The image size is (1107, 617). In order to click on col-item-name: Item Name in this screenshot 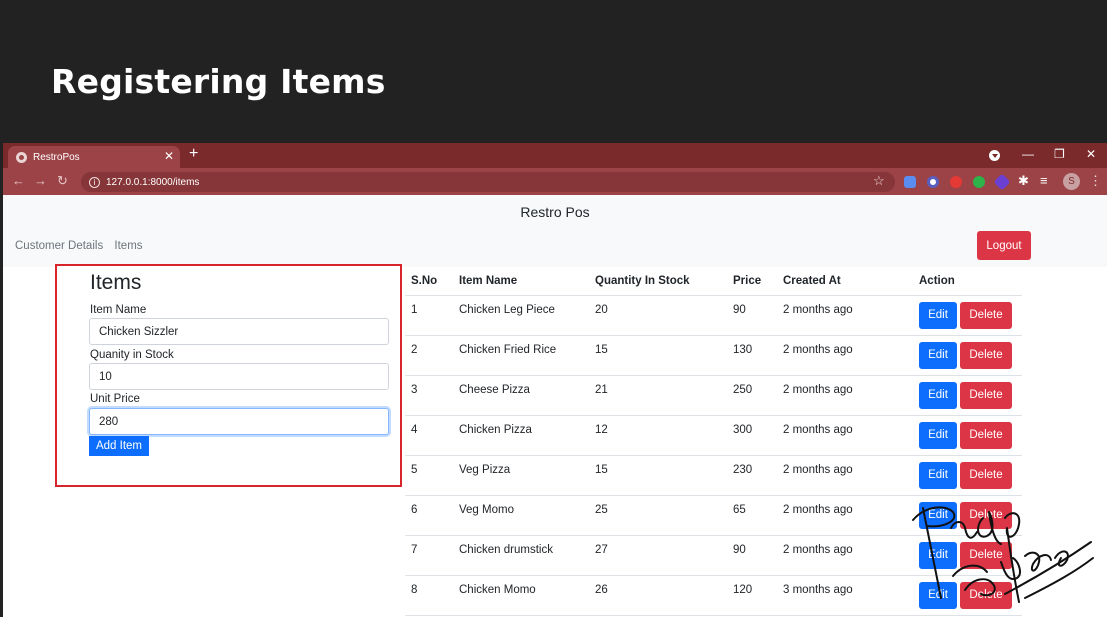, I will do `click(521, 281)`.